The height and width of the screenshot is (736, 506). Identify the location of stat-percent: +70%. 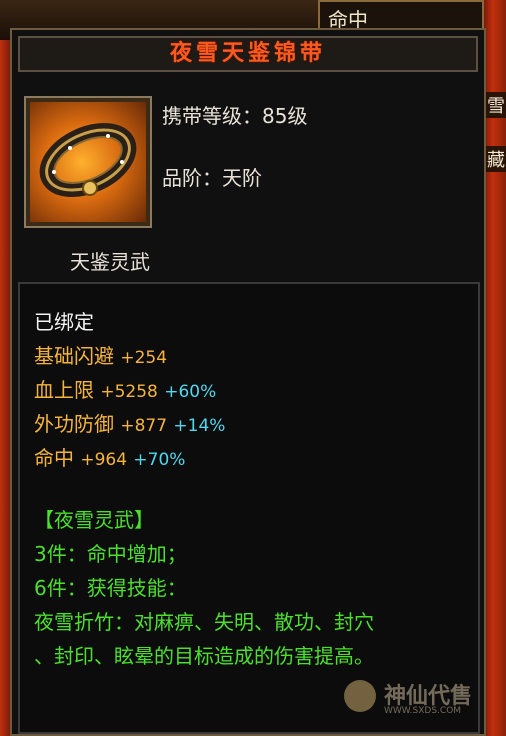
(159, 460).